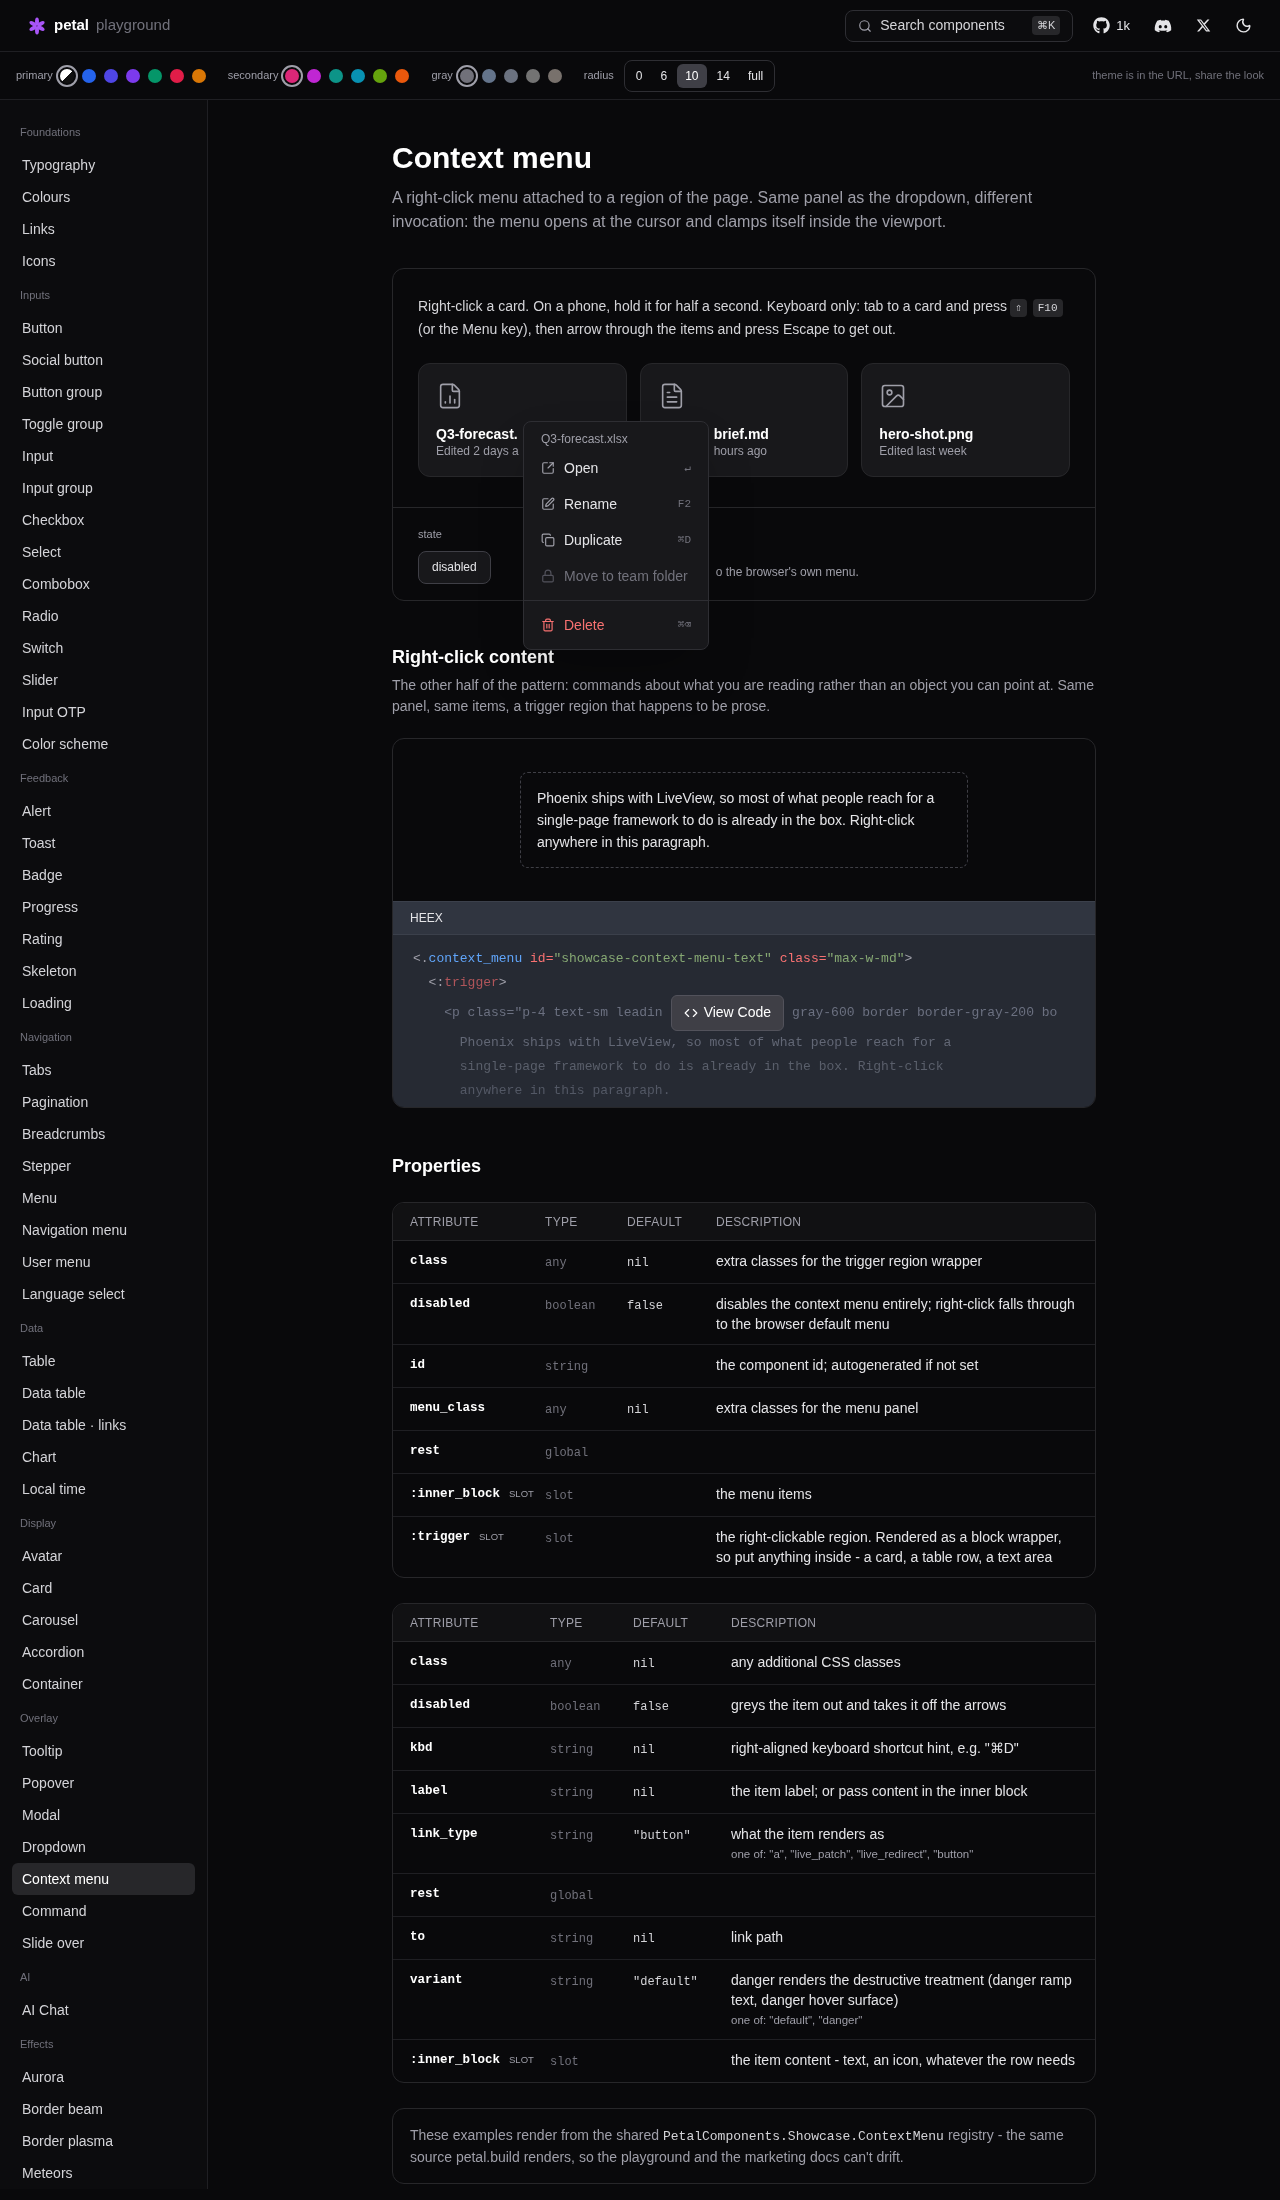  I want to click on sidebar-item: Slider, so click(103, 680).